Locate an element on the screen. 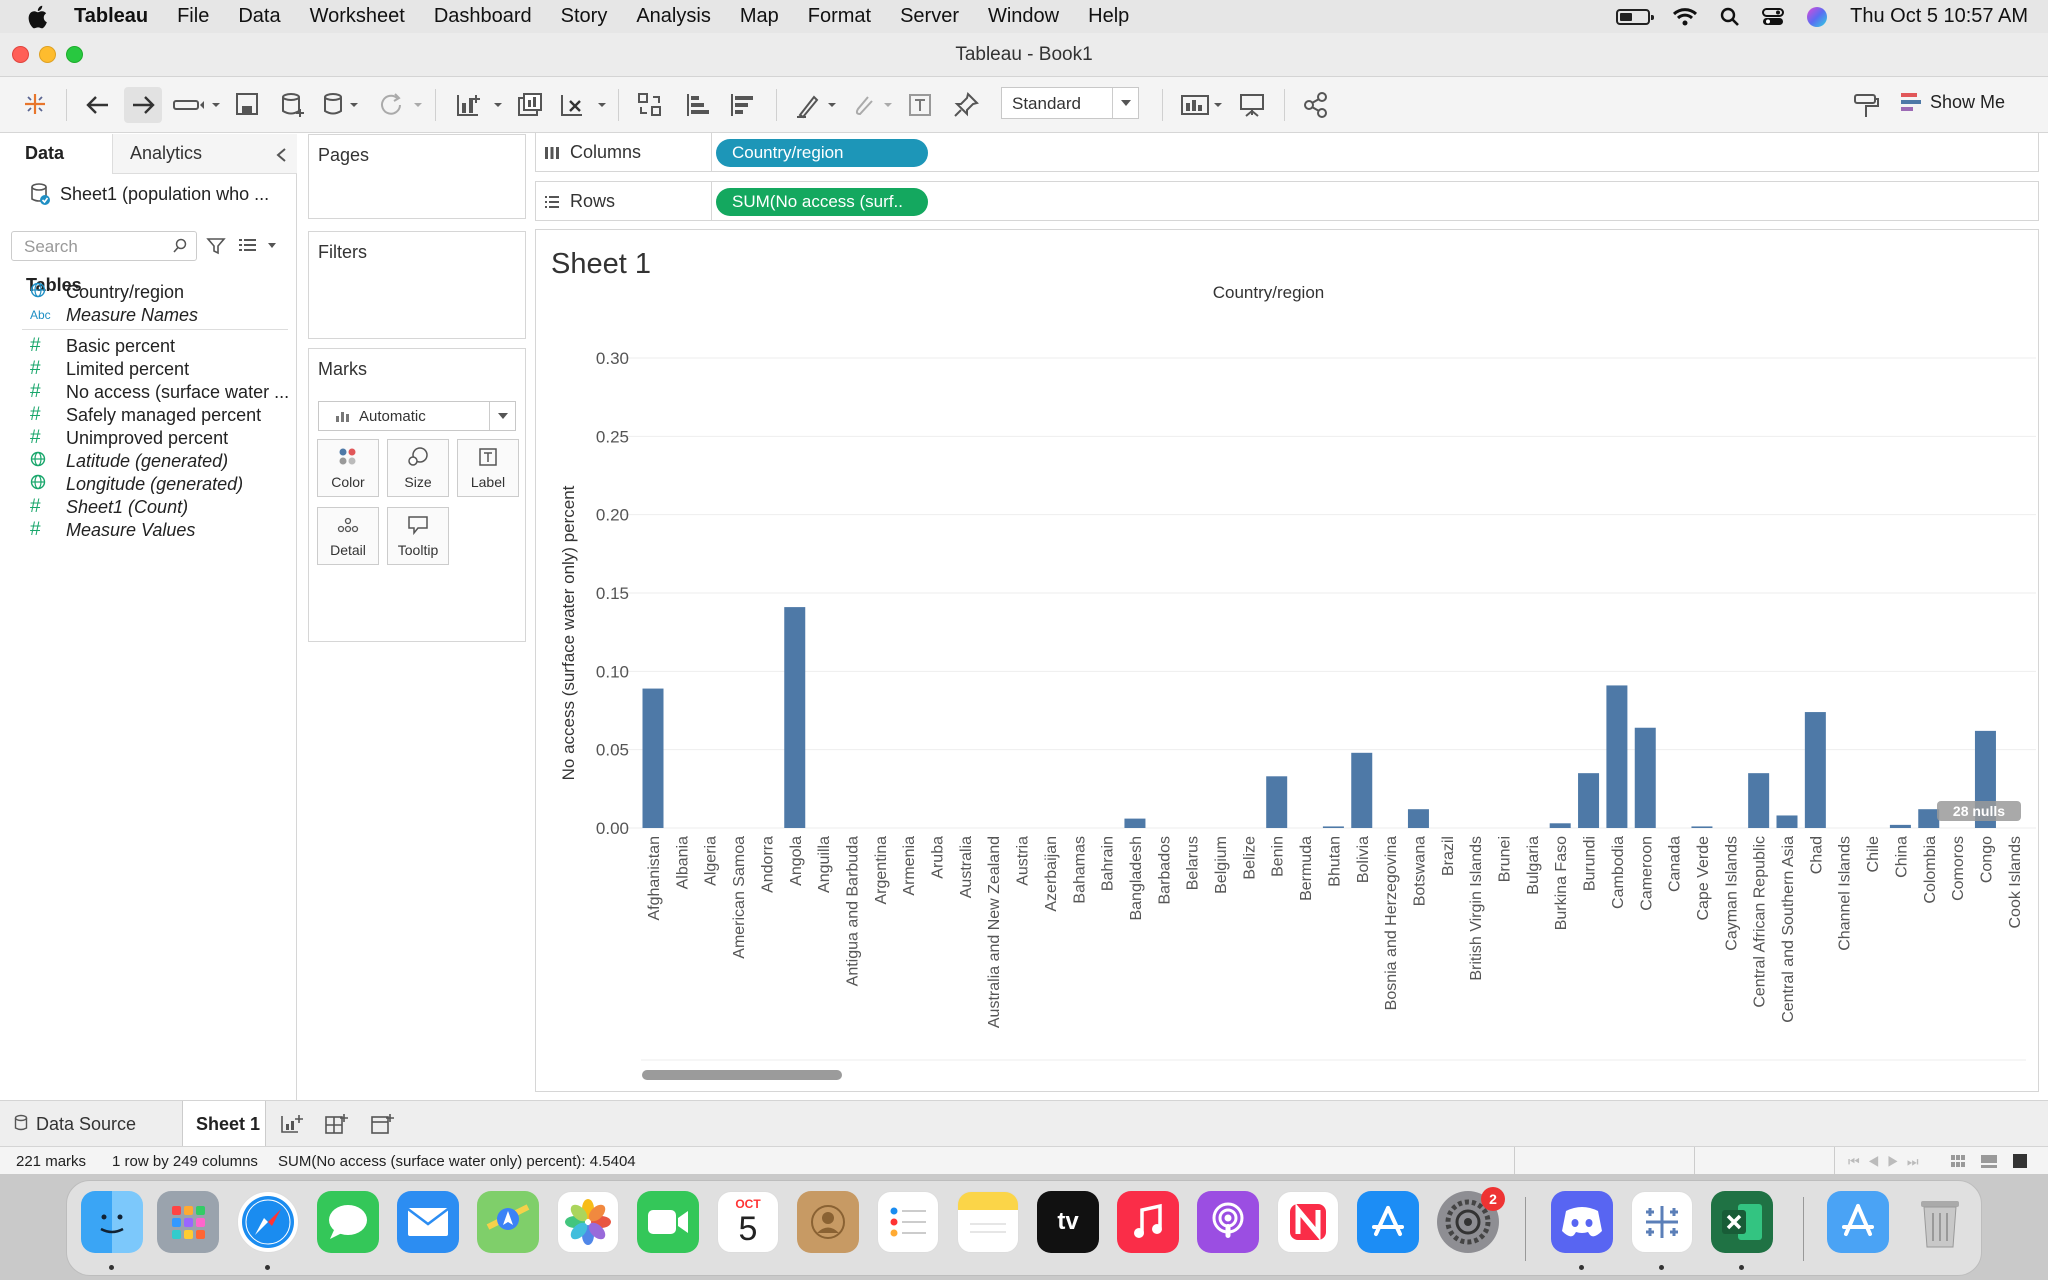  menu-map: Map is located at coordinates (759, 16).